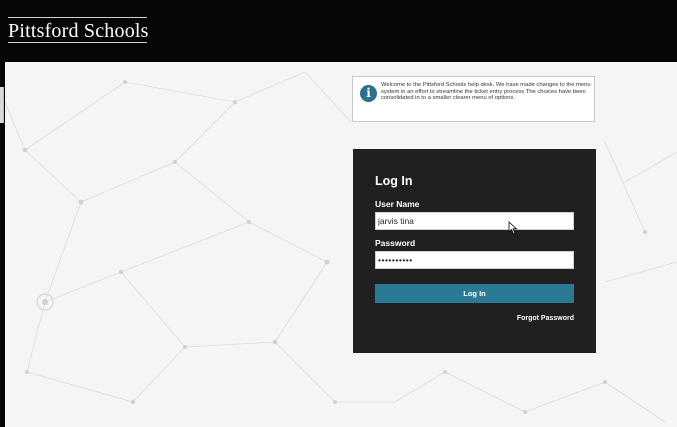 The image size is (677, 427). I want to click on mouse-cursor-icon, so click(513, 228).